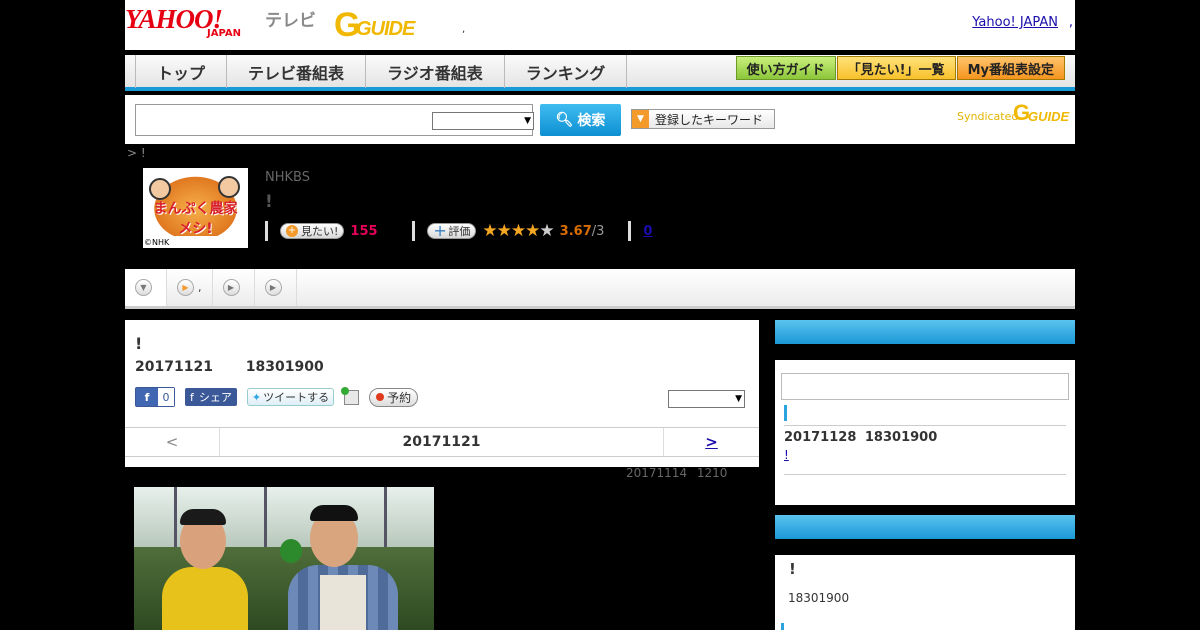 Image resolution: width=1200 pixels, height=630 pixels. I want to click on episode-title: !, so click(139, 343).